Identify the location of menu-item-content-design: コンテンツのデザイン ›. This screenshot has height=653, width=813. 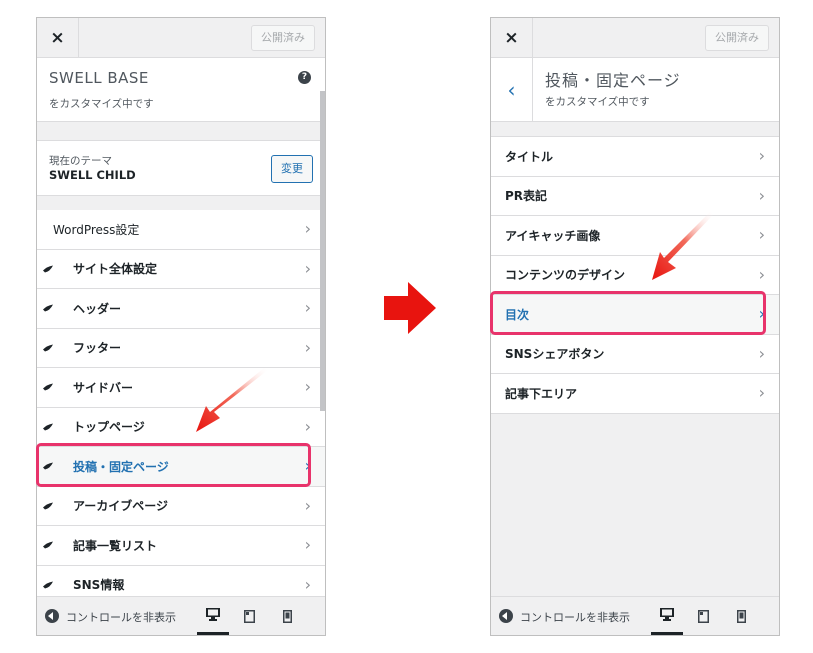
(635, 275).